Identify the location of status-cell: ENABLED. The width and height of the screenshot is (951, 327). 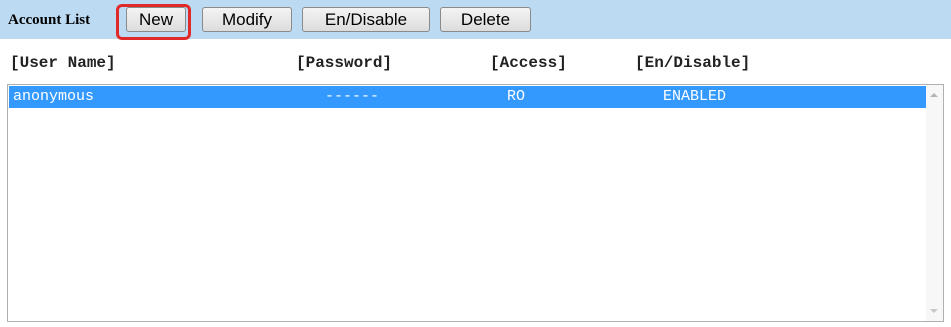
(695, 96).